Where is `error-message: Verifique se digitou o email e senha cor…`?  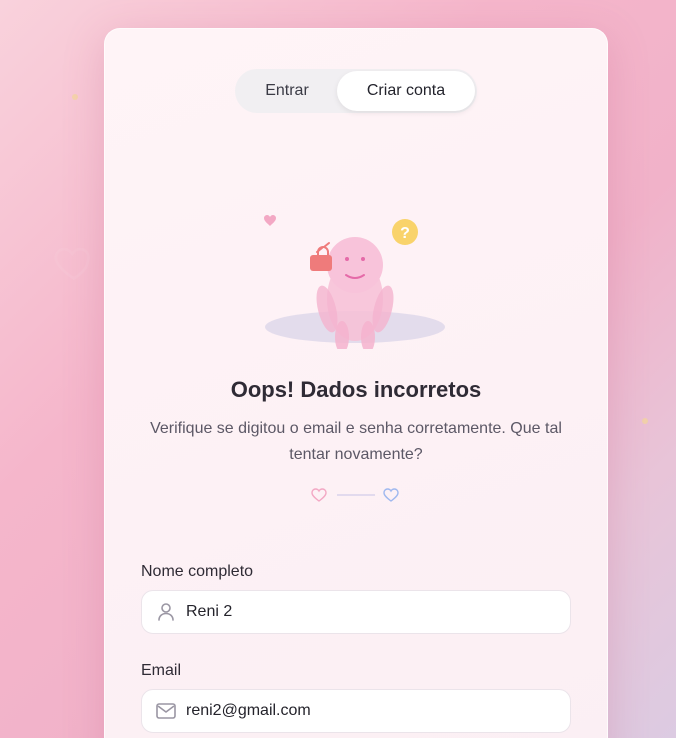 error-message: Verifique se digitou o email e senha cor… is located at coordinates (356, 441).